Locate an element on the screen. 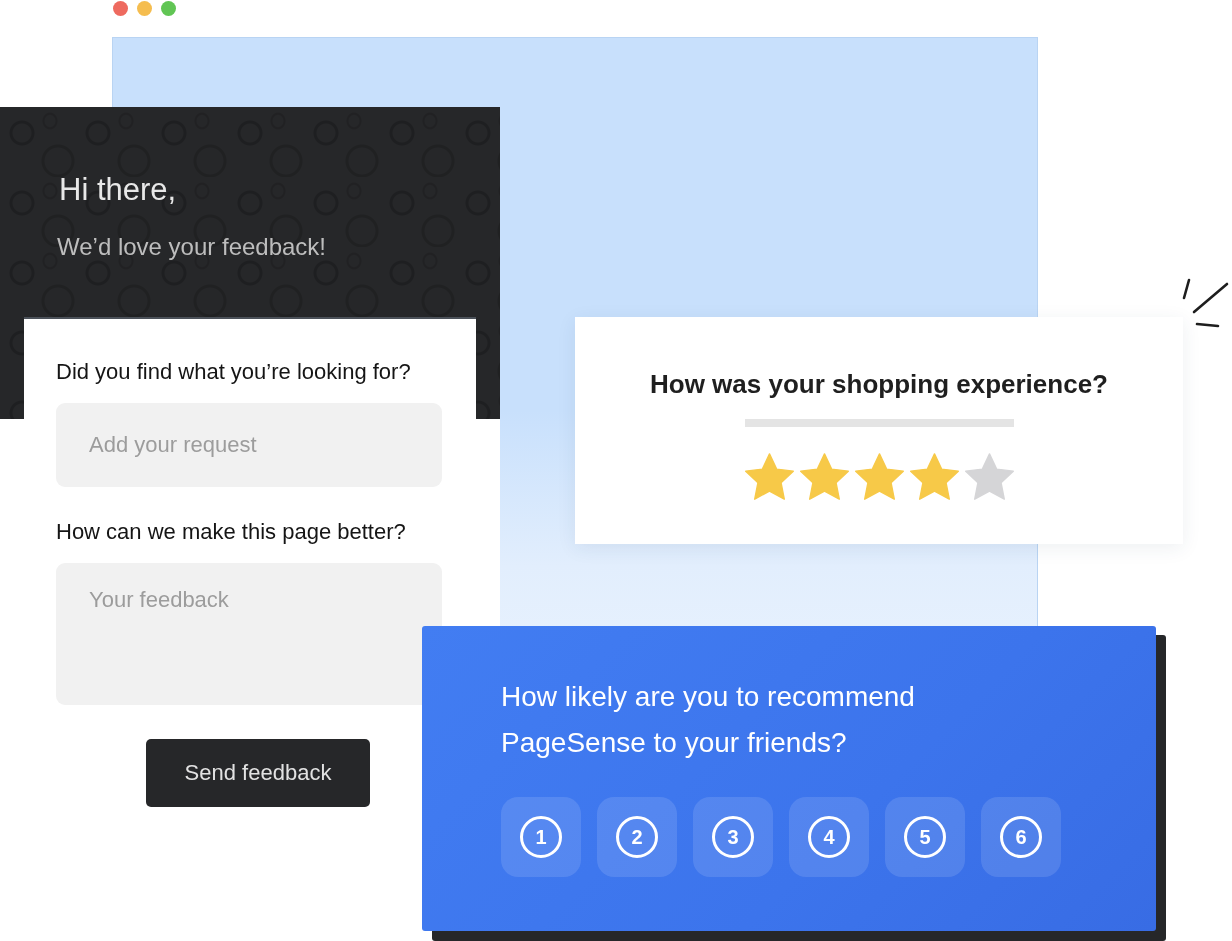  score-option: 2 is located at coordinates (637, 837).